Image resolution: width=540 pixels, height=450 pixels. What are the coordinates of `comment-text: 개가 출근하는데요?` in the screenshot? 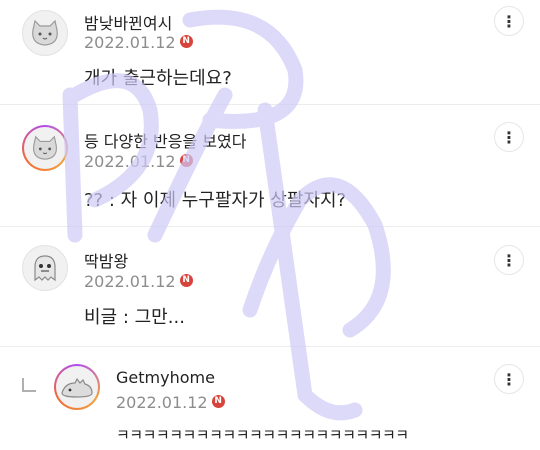 It's located at (158, 78).